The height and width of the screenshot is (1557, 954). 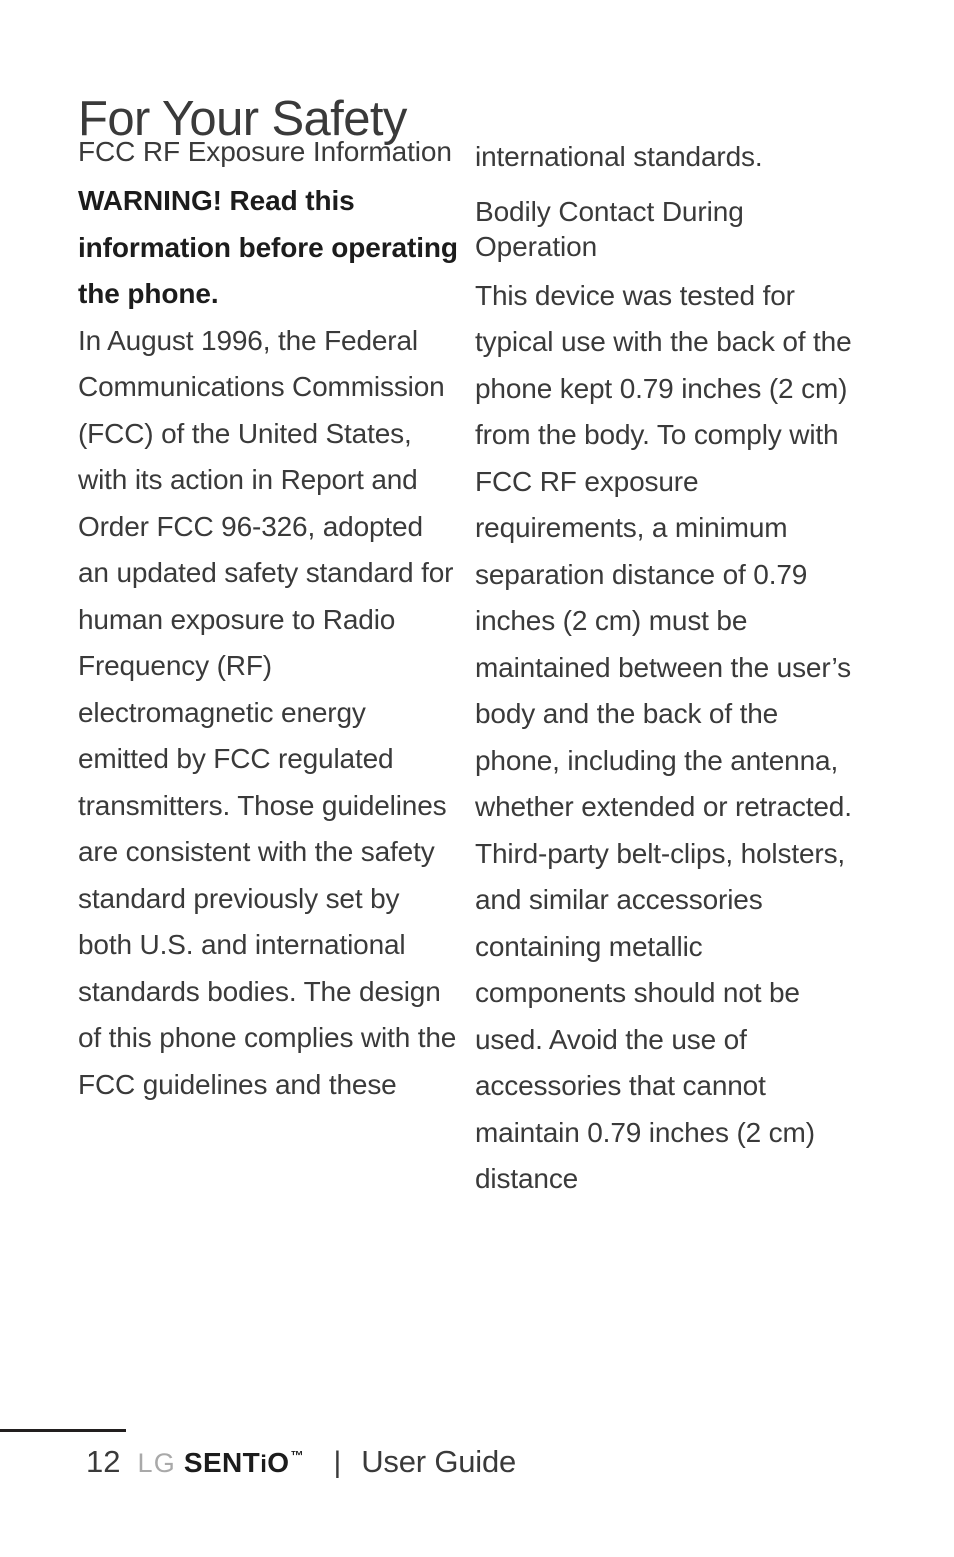 I want to click on sentio-suffix: O, so click(x=278, y=1462).